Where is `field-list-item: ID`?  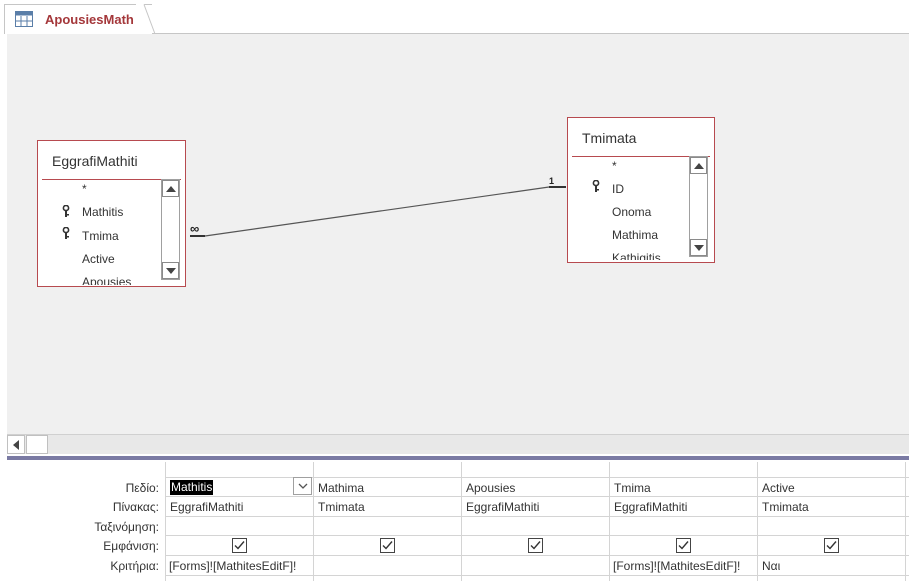
field-list-item: ID is located at coordinates (618, 189).